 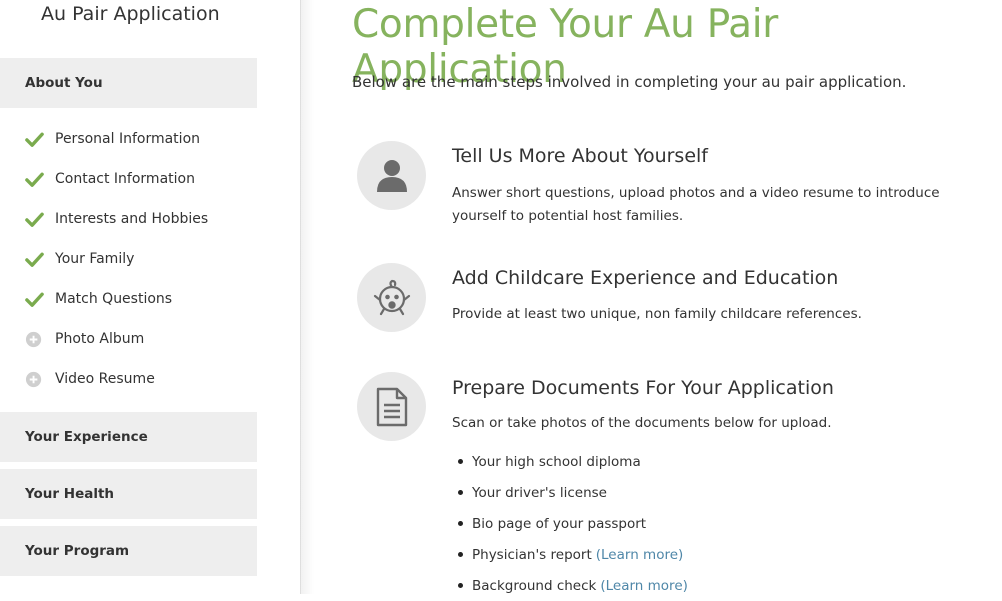 What do you see at coordinates (391, 406) in the screenshot?
I see `document-icon` at bounding box center [391, 406].